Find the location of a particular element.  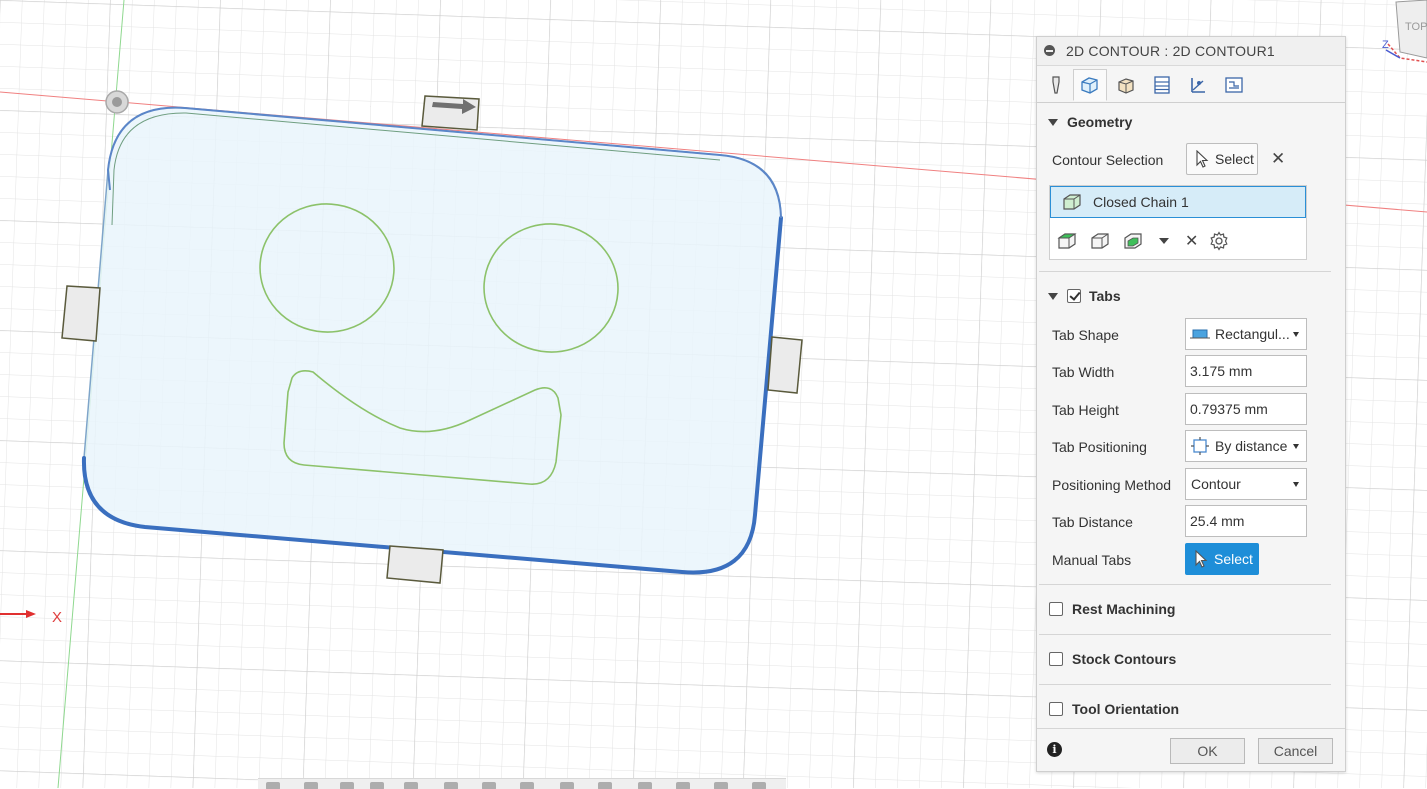

tab-heights is located at coordinates (1126, 85).